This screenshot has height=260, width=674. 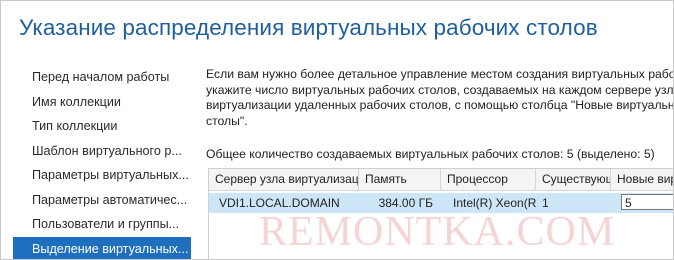 What do you see at coordinates (545, 203) in the screenshot?
I see `cell-existing: 1` at bounding box center [545, 203].